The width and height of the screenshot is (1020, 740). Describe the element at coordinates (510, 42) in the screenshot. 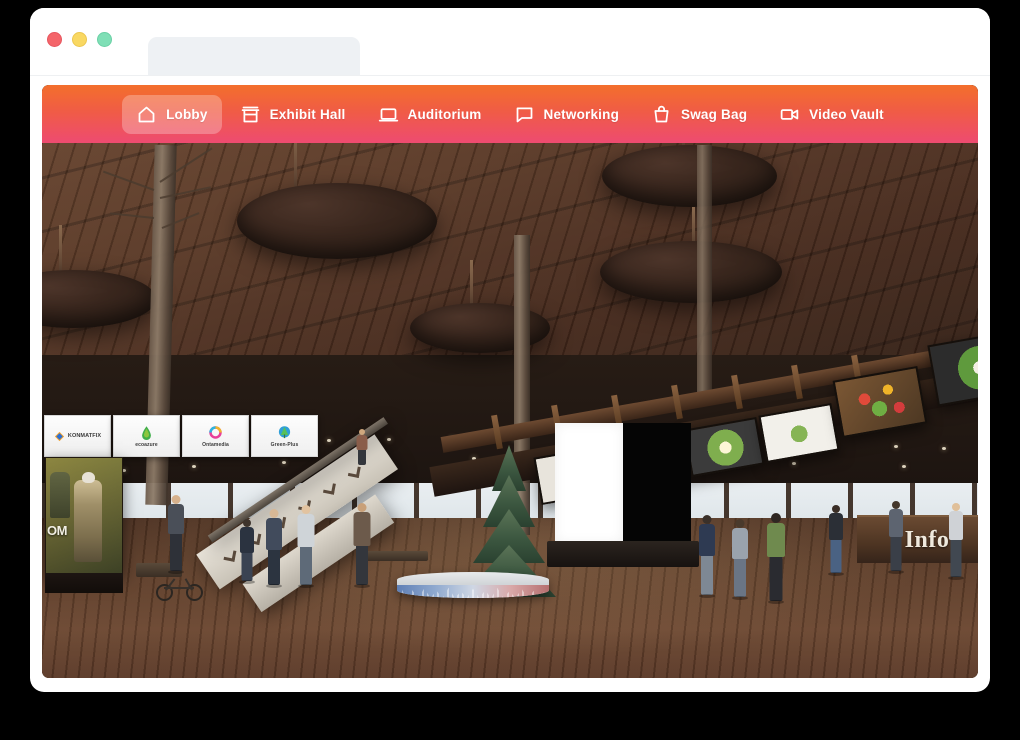

I see `browser-titlebar` at that location.